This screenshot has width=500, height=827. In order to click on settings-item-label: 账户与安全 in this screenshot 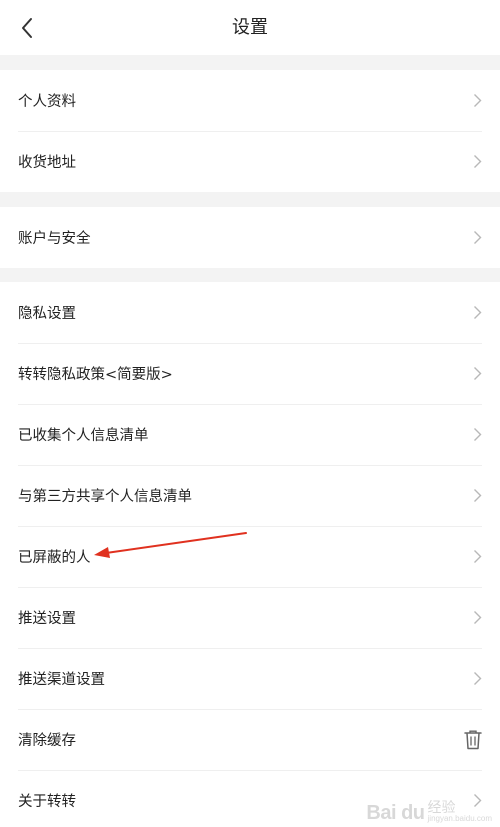, I will do `click(54, 239)`.